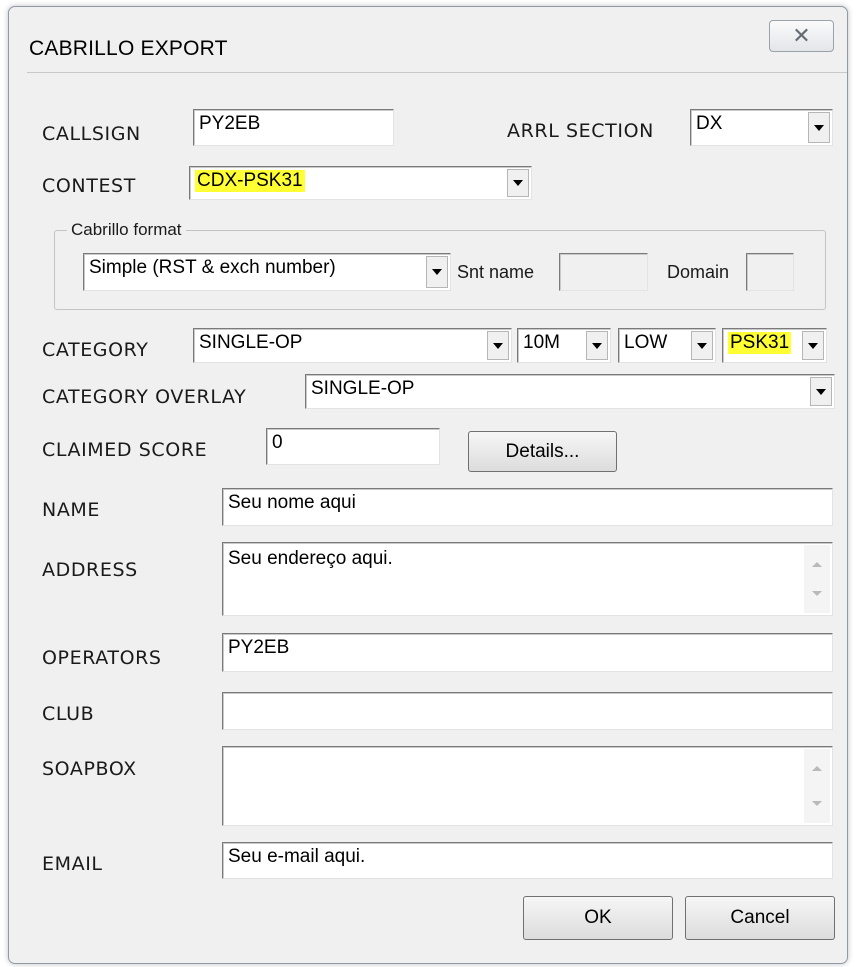  What do you see at coordinates (72, 864) in the screenshot?
I see `email-label: EMAIL` at bounding box center [72, 864].